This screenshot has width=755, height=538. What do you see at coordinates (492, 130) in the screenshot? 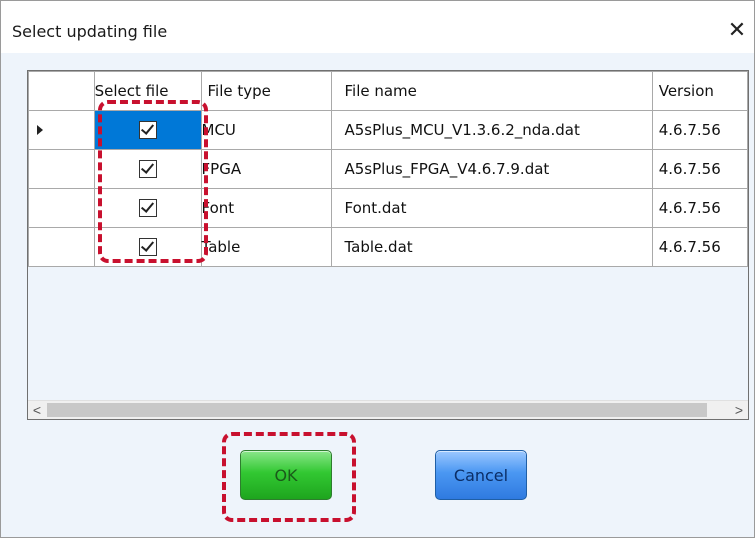
I see `file-name-cell: A5sPlus_MCU_V1.3.6.2_nda.dat` at bounding box center [492, 130].